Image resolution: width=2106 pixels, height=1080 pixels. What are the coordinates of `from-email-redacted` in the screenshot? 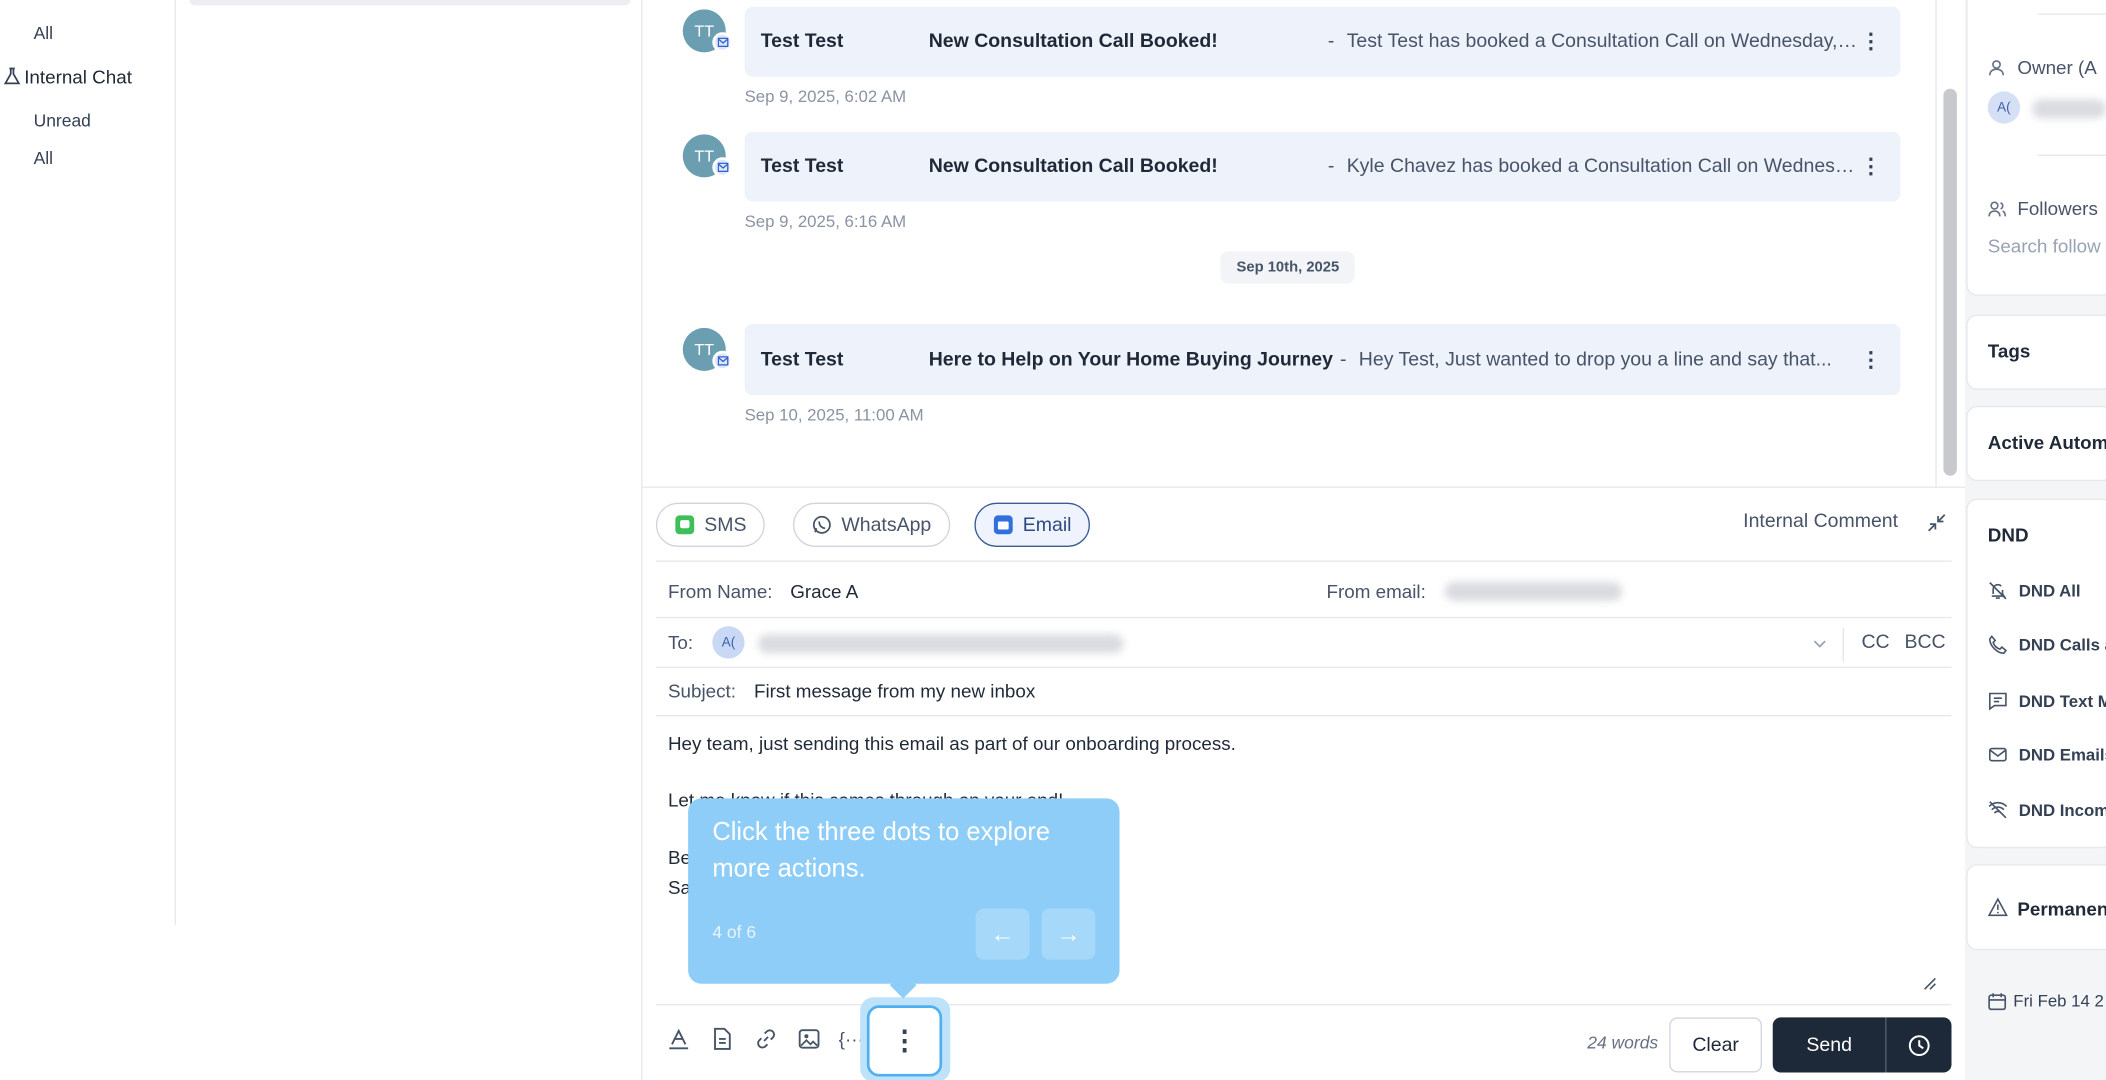 It's located at (1533, 591).